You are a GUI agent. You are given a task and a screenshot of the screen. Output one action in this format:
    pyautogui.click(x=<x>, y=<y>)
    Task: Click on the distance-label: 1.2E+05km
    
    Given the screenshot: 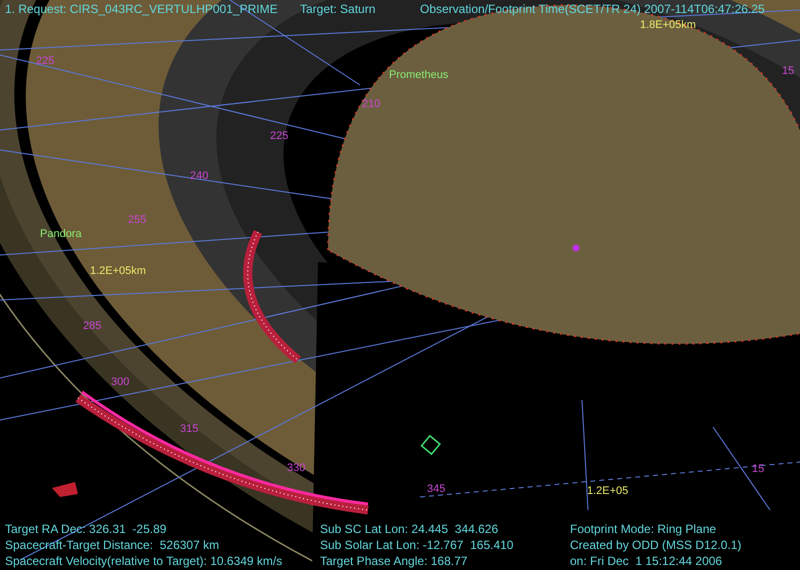 What is the action you would take?
    pyautogui.click(x=118, y=271)
    